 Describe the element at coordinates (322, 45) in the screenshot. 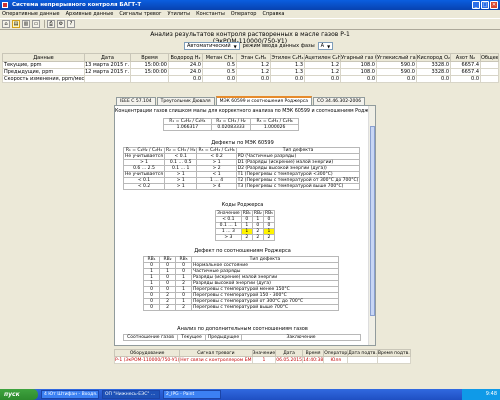

I see `phase-value: А` at that location.